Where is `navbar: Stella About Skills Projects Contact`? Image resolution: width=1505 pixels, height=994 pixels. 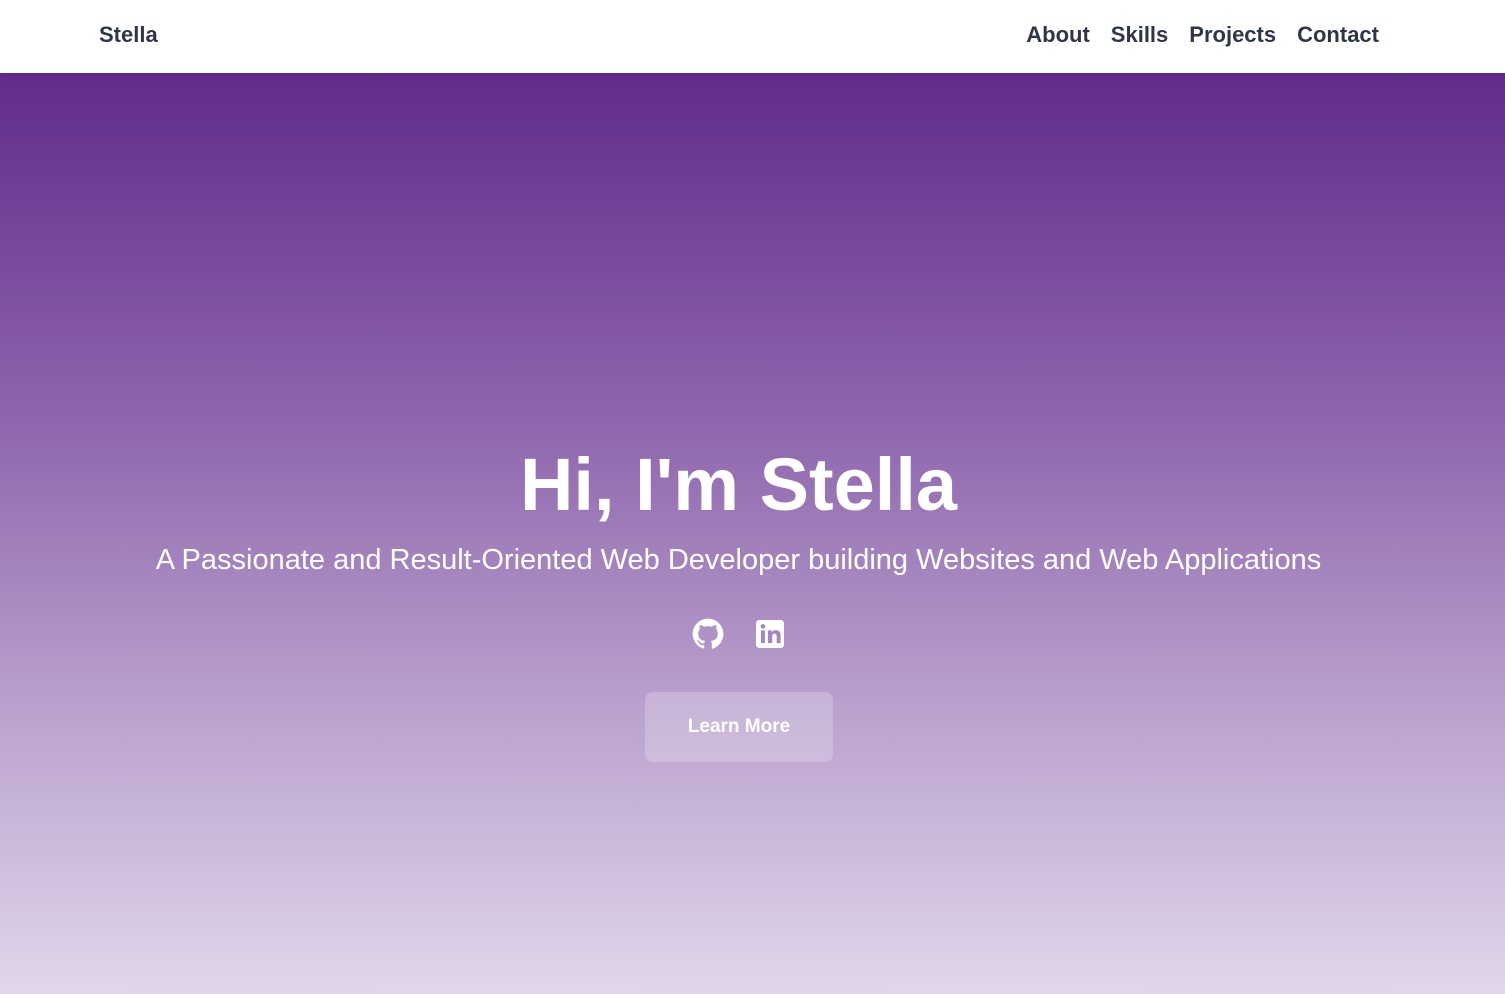
navbar: Stella About Skills Projects Contact is located at coordinates (752, 36).